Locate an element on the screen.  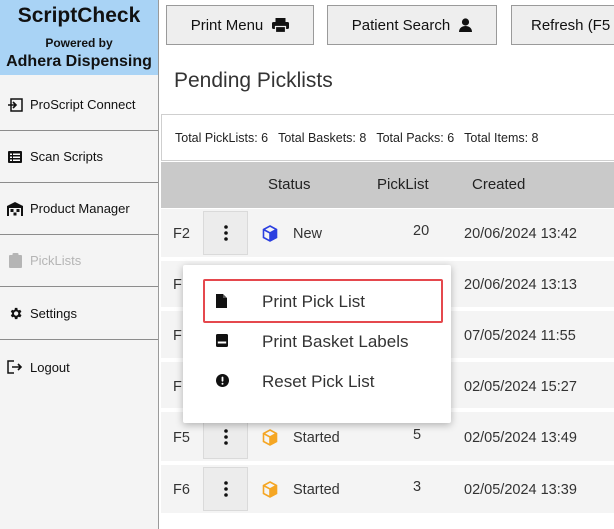
table-row: F6 Started 3 02/05/2024 13:39 is located at coordinates (387, 490).